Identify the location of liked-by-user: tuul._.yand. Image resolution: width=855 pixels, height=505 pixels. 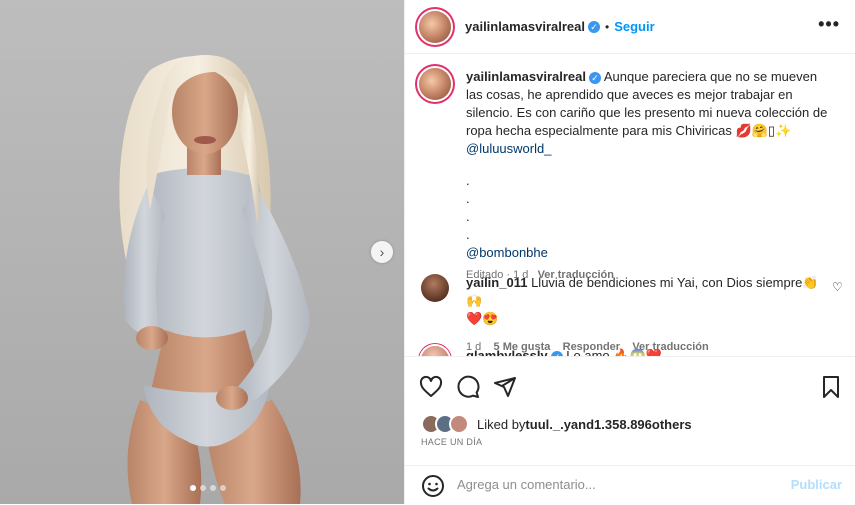
(559, 424).